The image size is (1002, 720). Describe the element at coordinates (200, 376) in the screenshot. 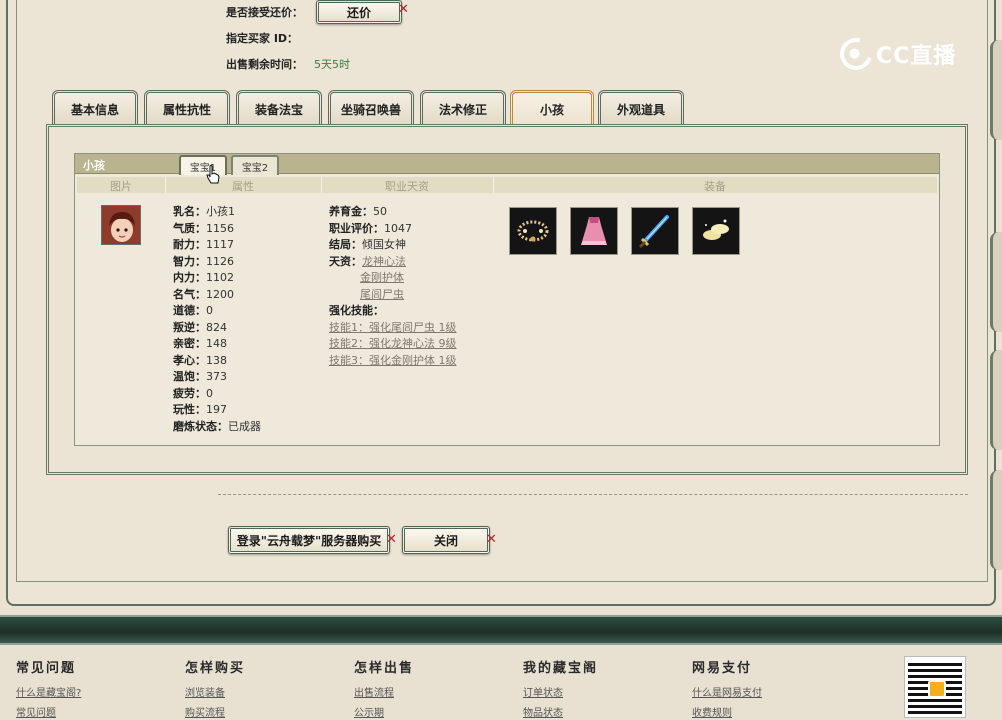

I see `attr-row: 温饱：373` at that location.